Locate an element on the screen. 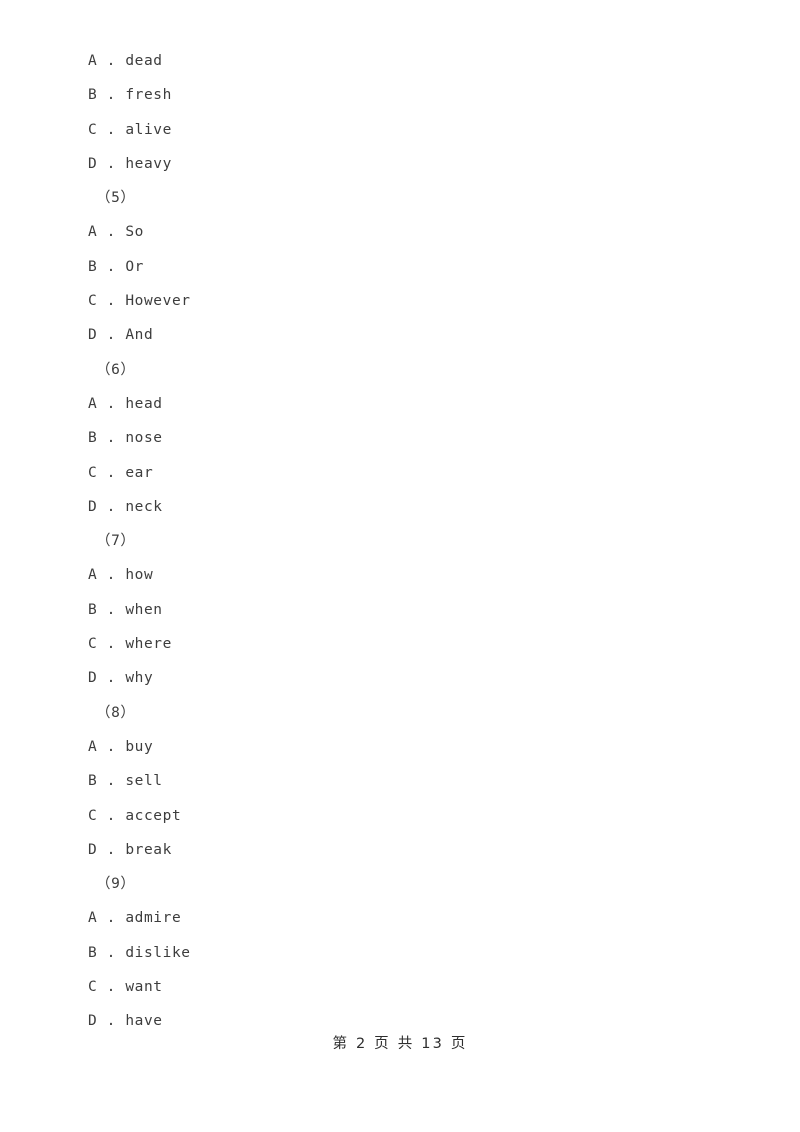  answer-option: B . sell is located at coordinates (125, 781).